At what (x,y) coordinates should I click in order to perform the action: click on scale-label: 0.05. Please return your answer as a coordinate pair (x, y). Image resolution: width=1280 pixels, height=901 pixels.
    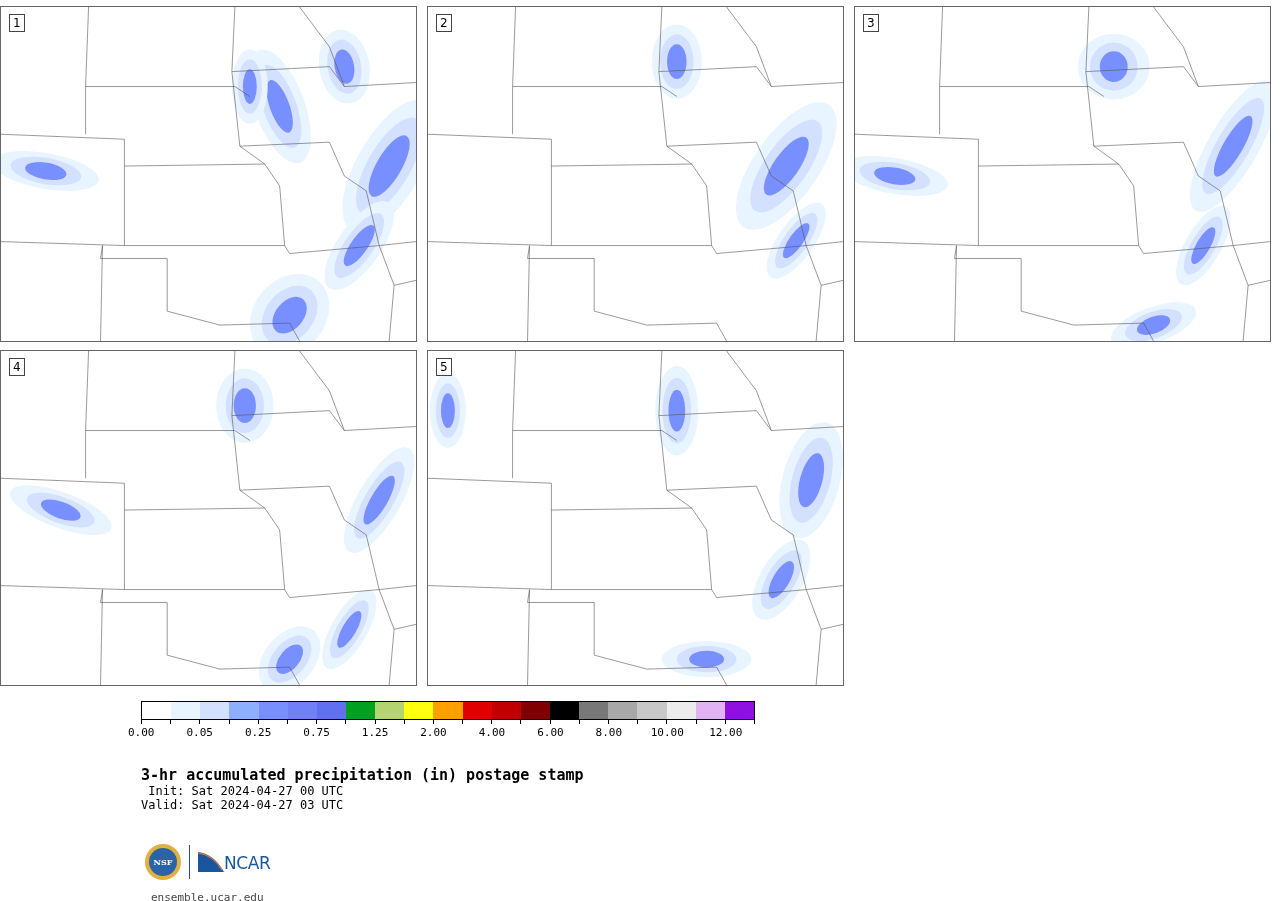
    Looking at the image, I should click on (199, 733).